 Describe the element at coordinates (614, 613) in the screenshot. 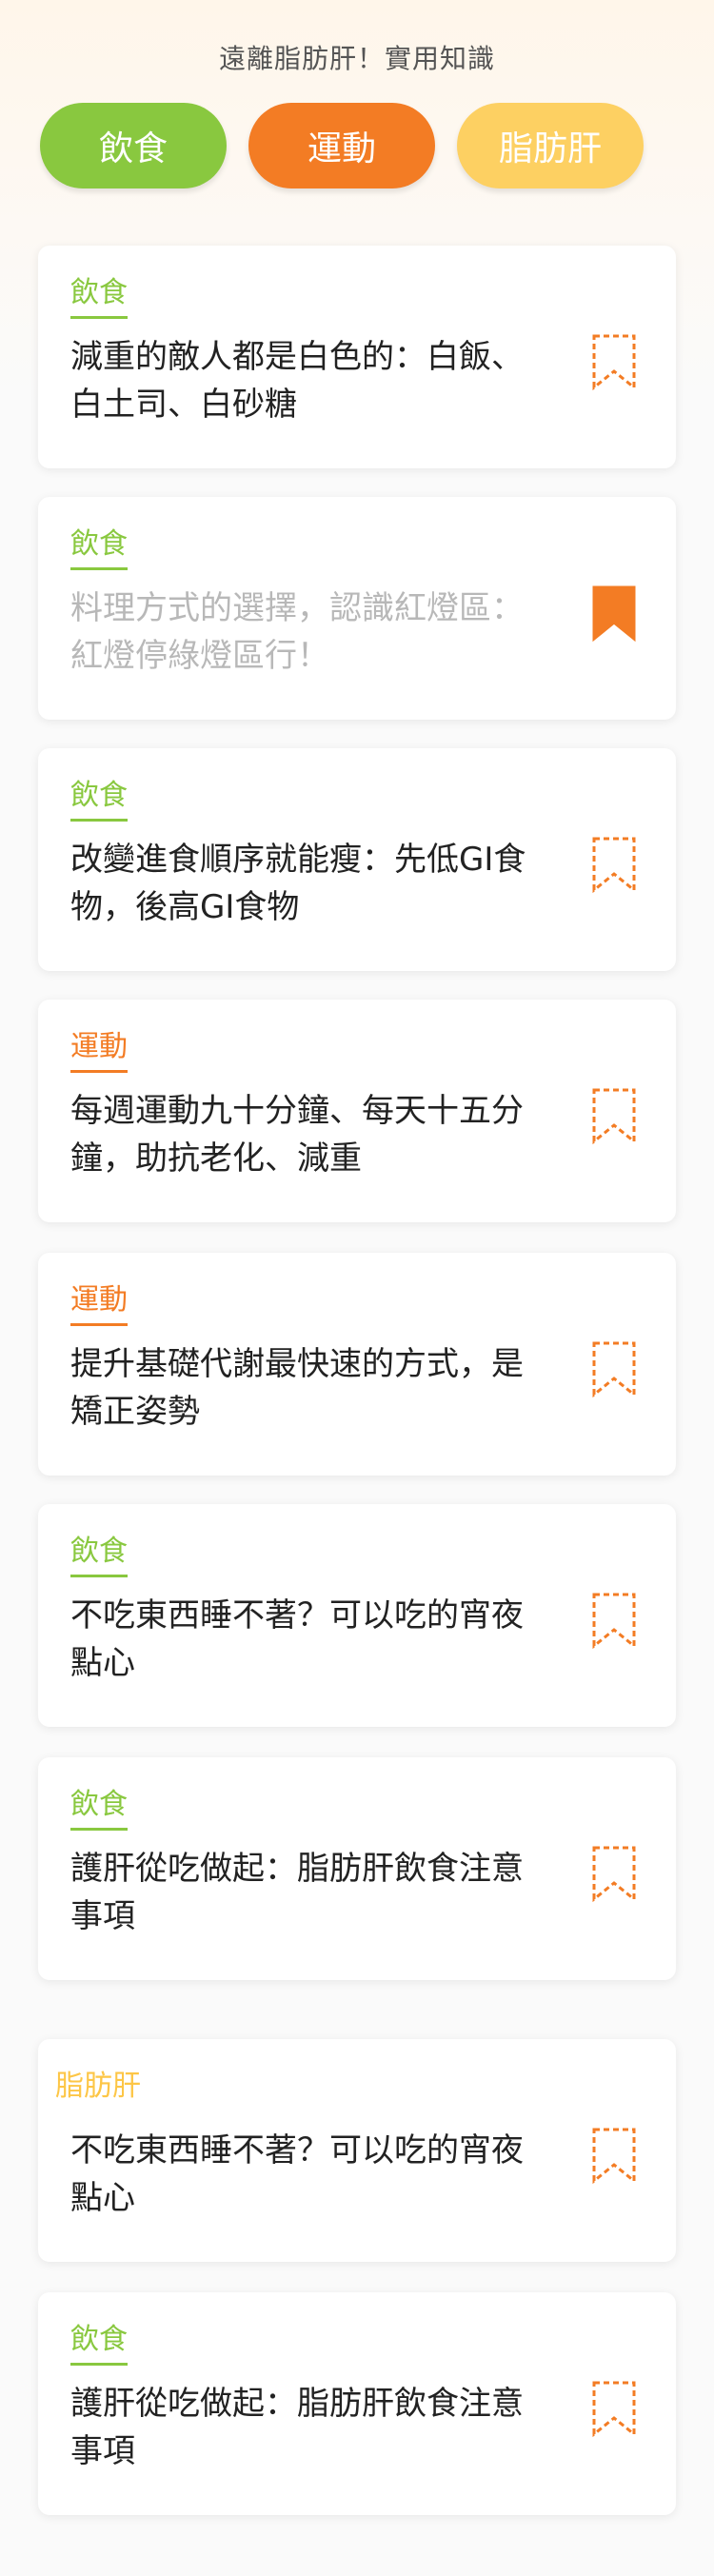

I see `bookmark-filled-icon` at that location.